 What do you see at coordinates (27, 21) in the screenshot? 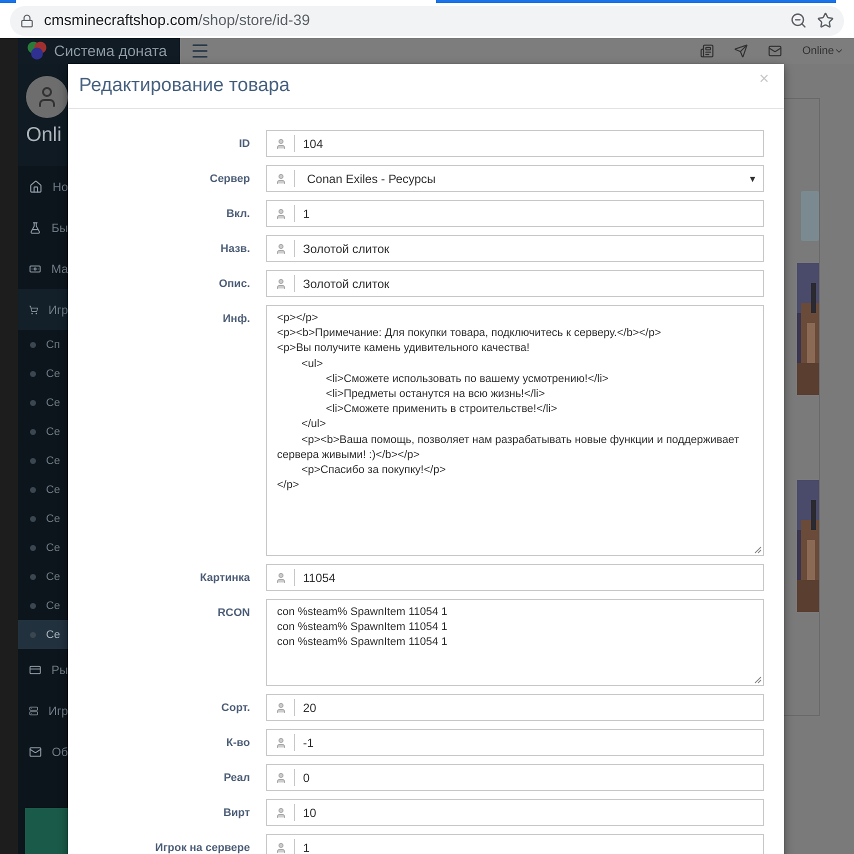
I see `lock-icon` at bounding box center [27, 21].